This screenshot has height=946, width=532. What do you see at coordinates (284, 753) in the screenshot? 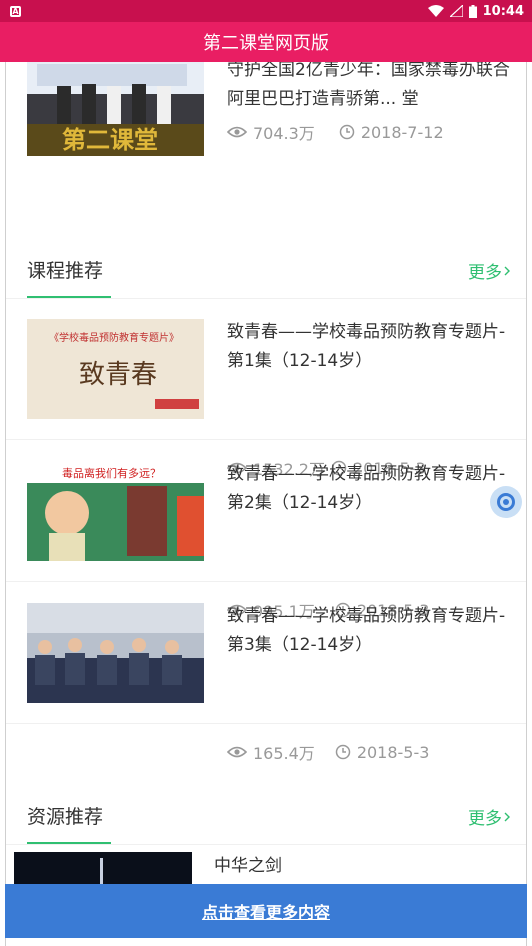
I see `view-count: 165.4万` at bounding box center [284, 753].